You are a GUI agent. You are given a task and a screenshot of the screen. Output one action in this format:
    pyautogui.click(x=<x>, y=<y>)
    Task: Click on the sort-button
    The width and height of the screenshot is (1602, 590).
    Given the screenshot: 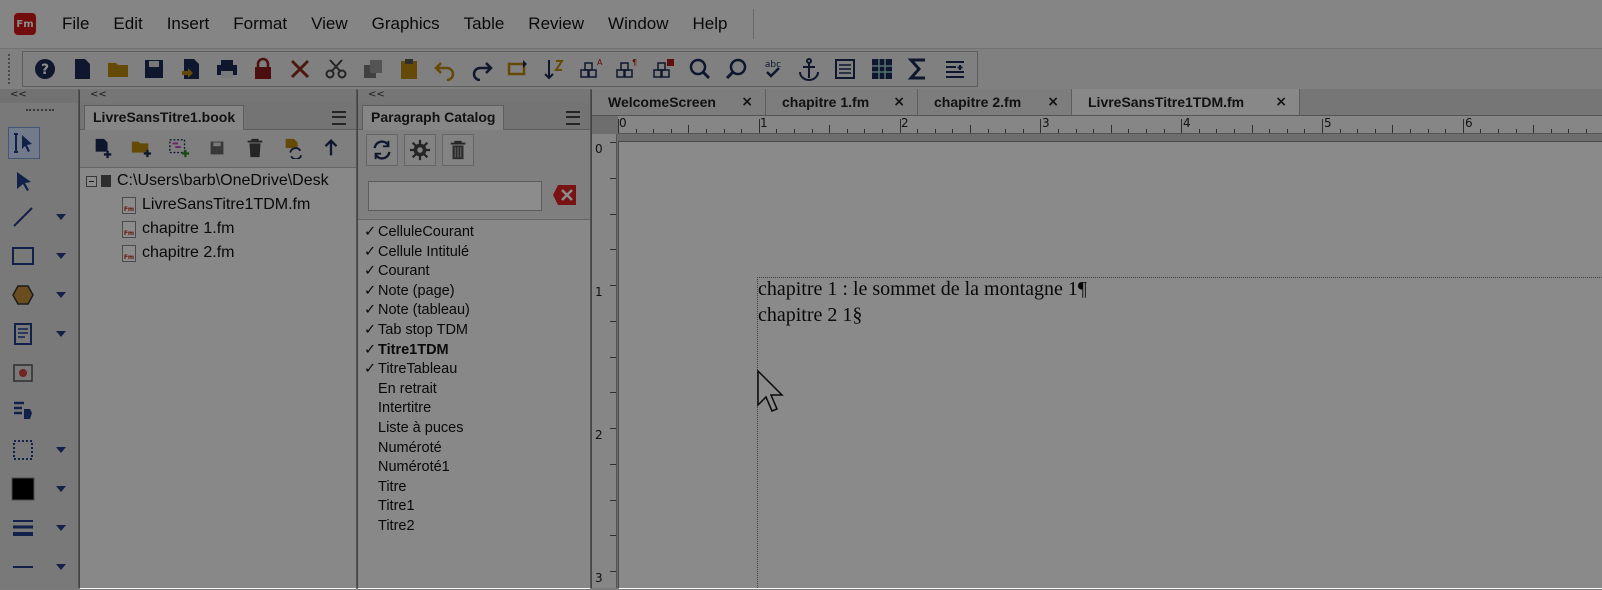 What is the action you would take?
    pyautogui.click(x=554, y=69)
    